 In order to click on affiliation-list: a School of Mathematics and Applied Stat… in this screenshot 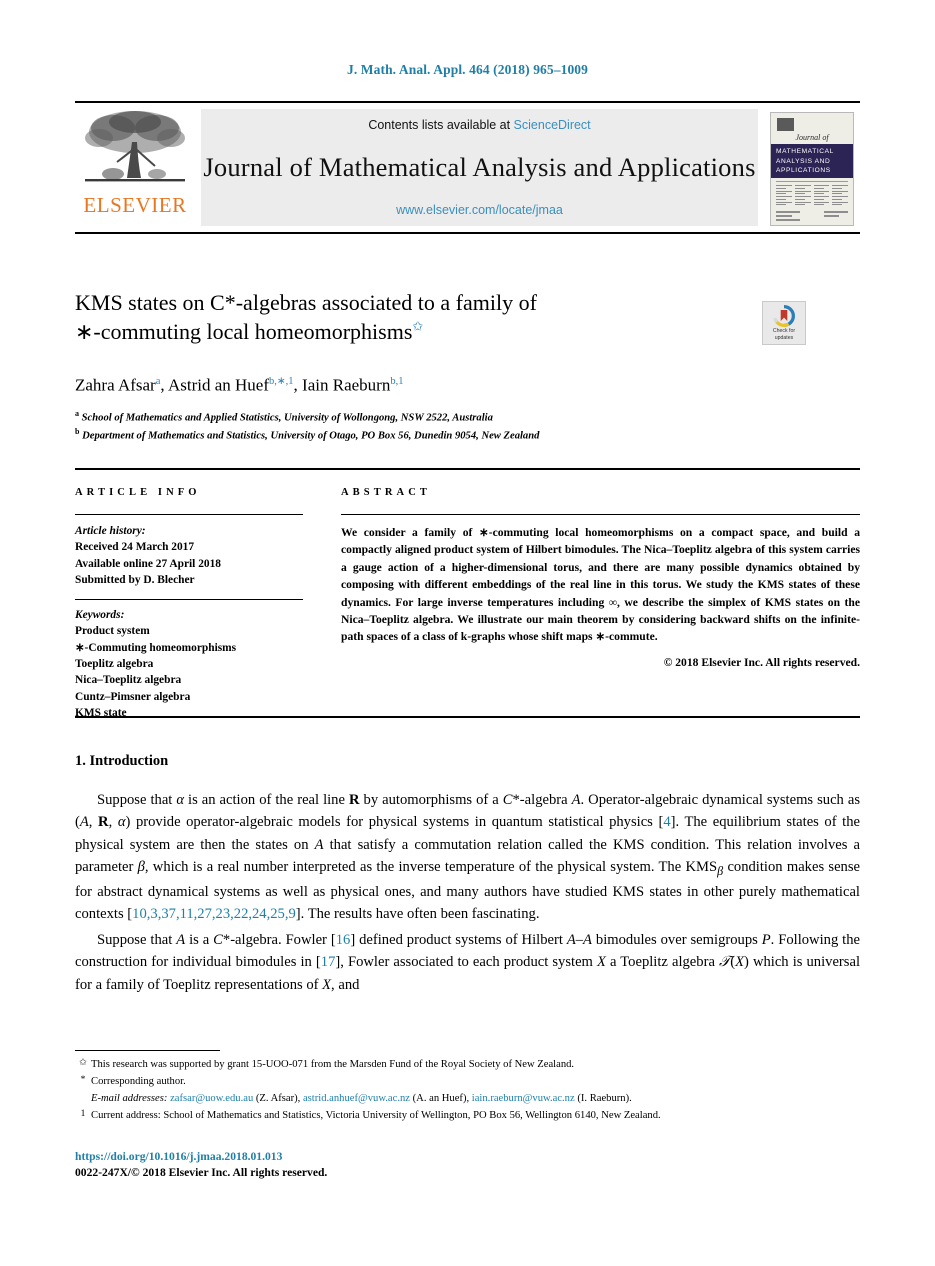, I will do `click(405, 426)`.